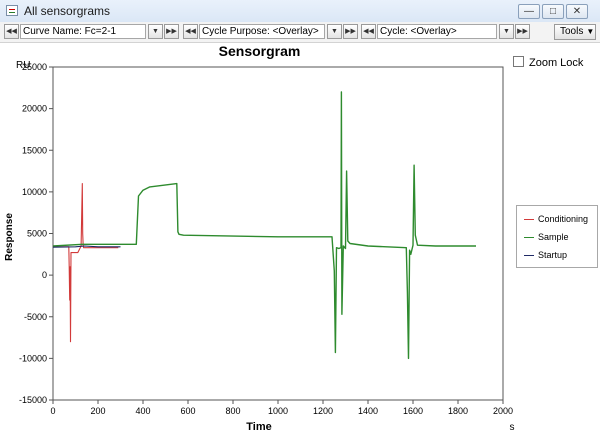  Describe the element at coordinates (86, 246) in the screenshot. I see `series-line-startup` at that location.